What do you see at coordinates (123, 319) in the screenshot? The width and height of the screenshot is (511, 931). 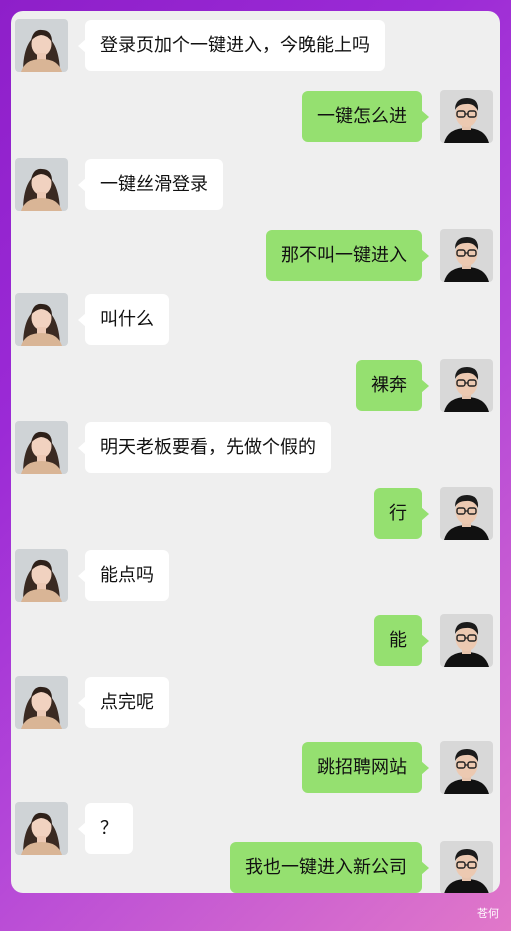 I see `message-bubble: 叫什么` at bounding box center [123, 319].